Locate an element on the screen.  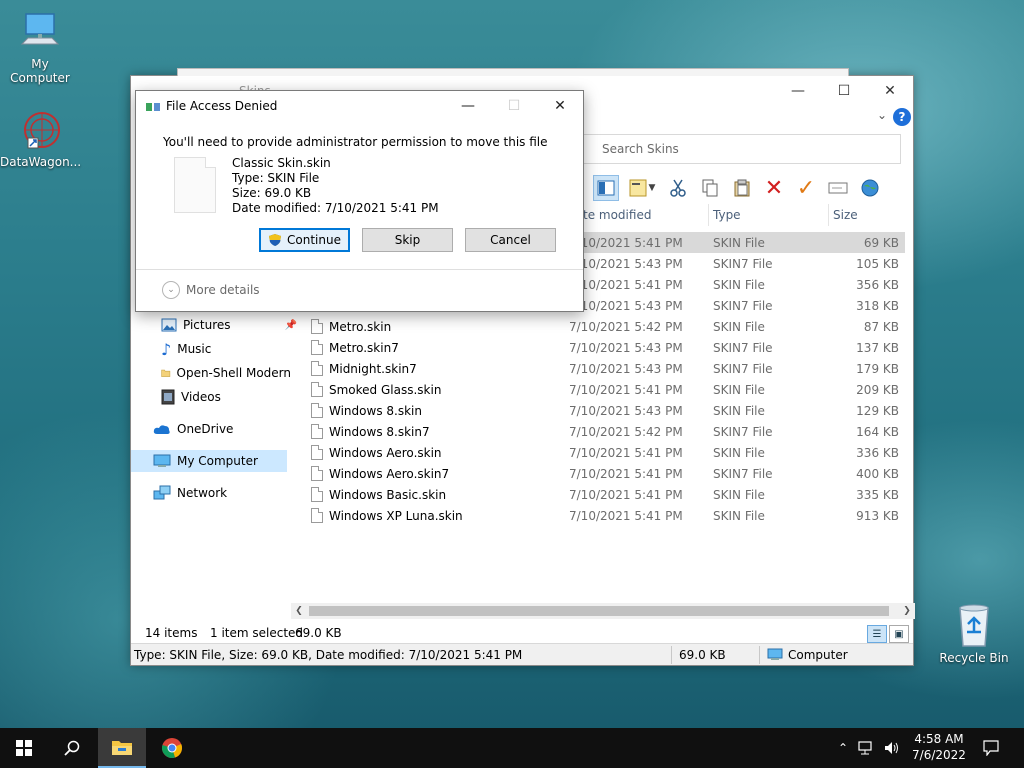
column-header-date: te modified is located at coordinates (644, 215).